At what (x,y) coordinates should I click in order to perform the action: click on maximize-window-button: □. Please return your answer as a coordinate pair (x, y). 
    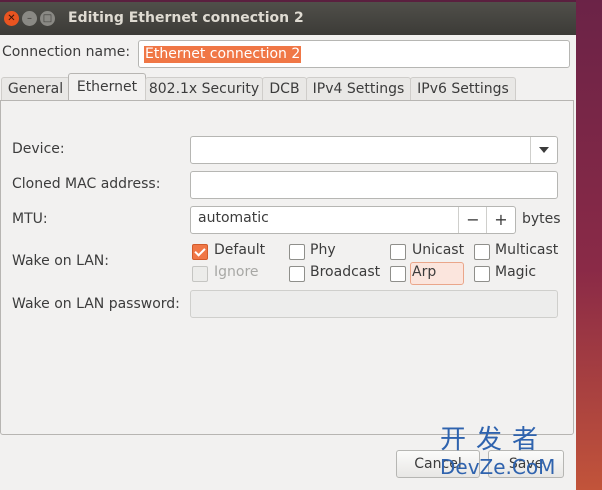
    Looking at the image, I should click on (47, 18).